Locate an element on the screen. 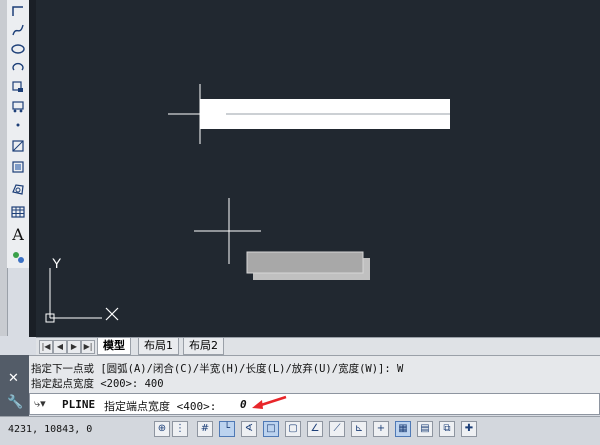  gradient-icon is located at coordinates (18, 166).